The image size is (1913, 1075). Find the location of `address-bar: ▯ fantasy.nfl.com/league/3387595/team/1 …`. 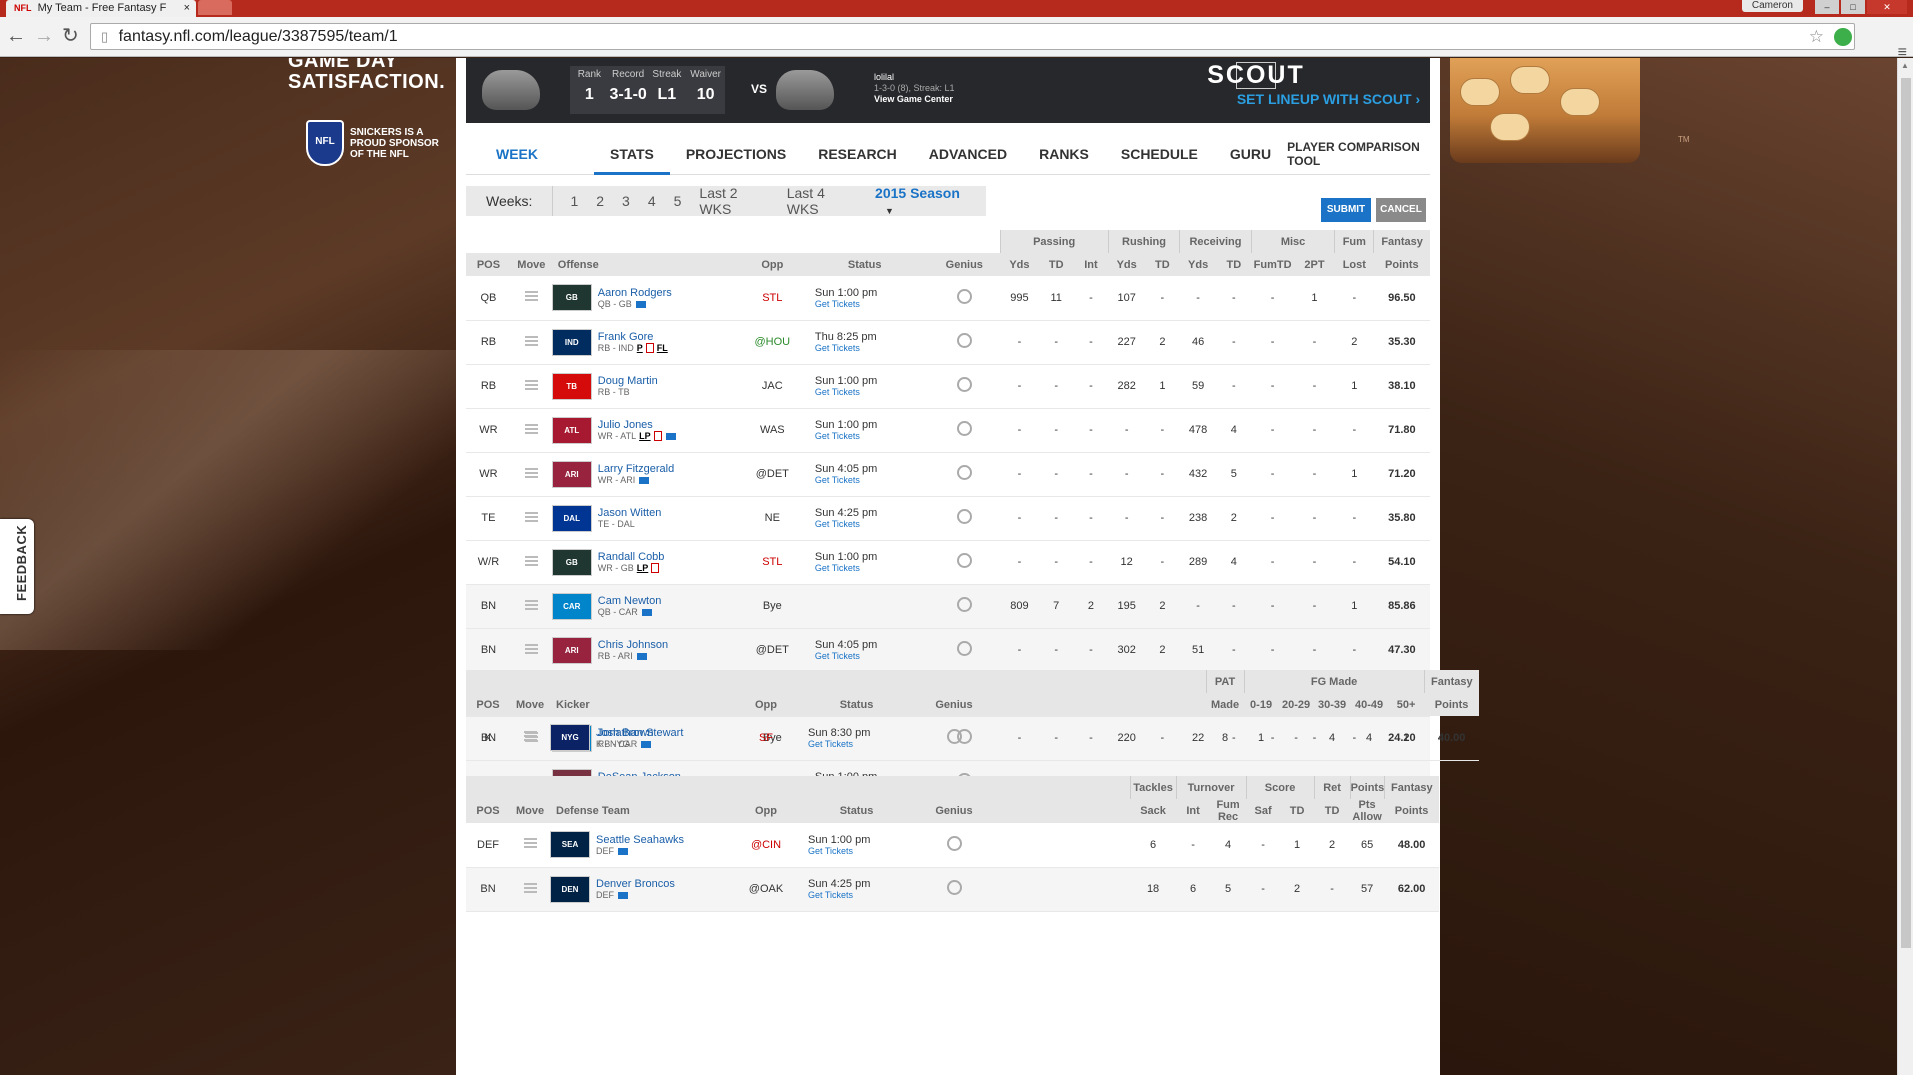

address-bar: ▯ fantasy.nfl.com/league/3387595/team/1 … is located at coordinates (972, 36).